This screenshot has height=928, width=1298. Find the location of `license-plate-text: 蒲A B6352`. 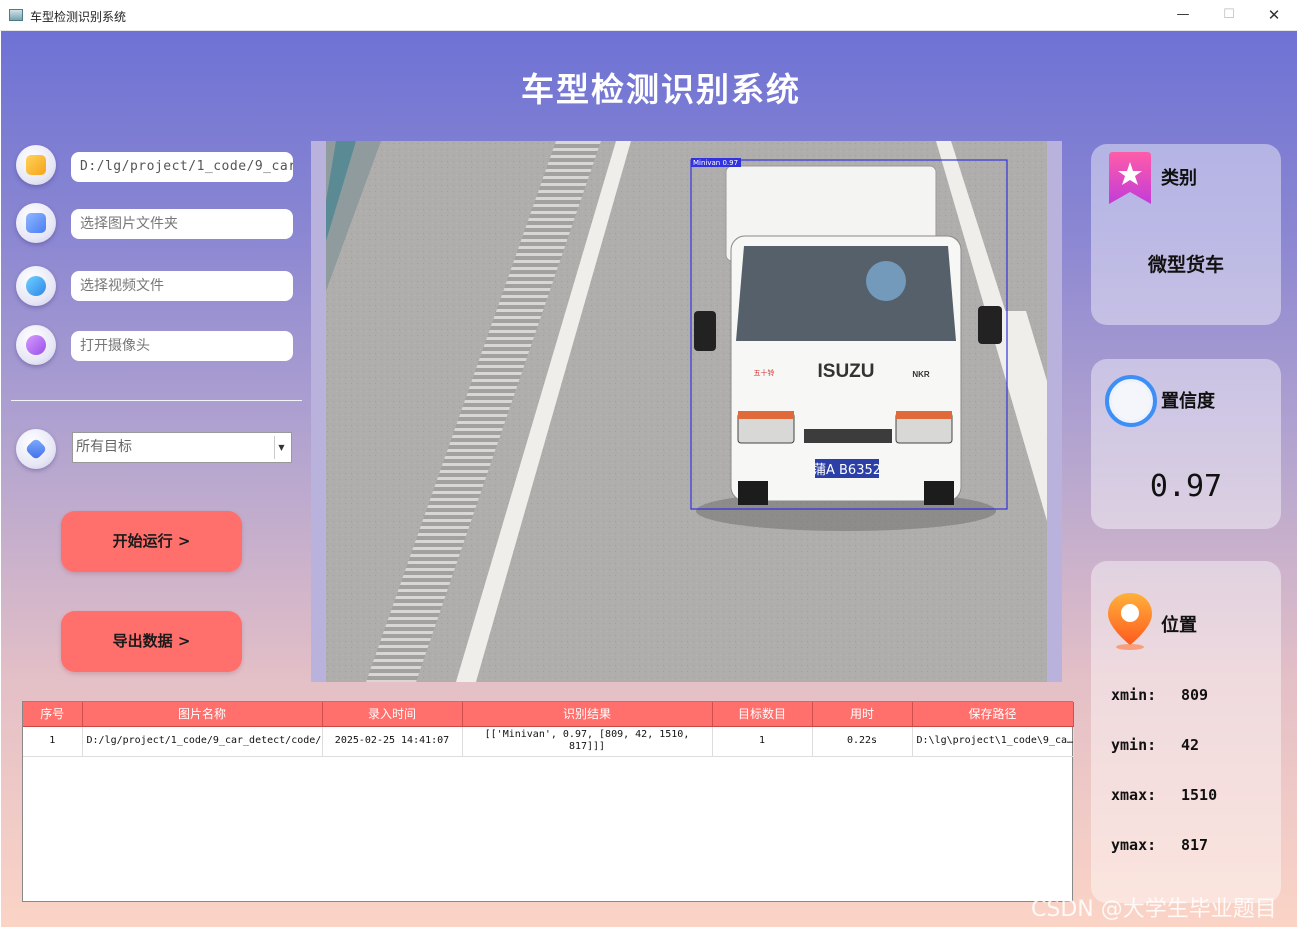

license-plate-text: 蒲A B6352 is located at coordinates (847, 470).